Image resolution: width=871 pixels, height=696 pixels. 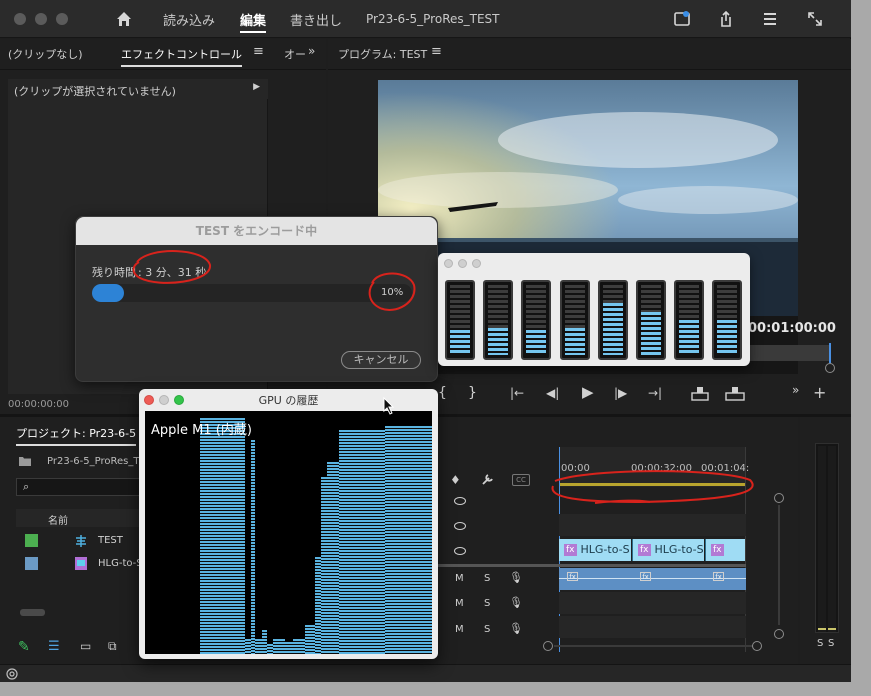 I want to click on effect-timecode: 00:00:00:00, so click(x=39, y=404).